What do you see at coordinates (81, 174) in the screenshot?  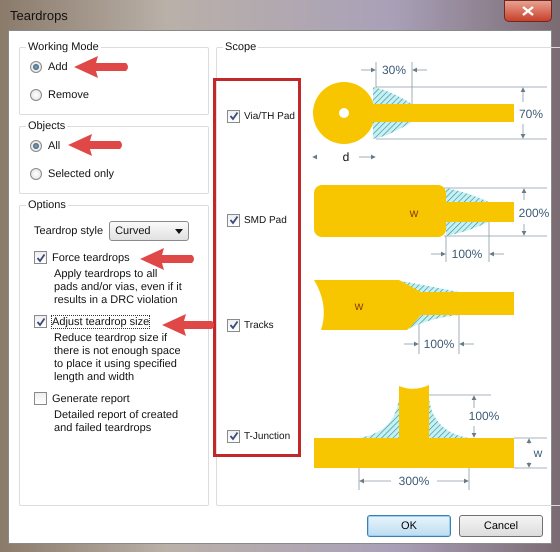 I see `radio-label: Selected only` at bounding box center [81, 174].